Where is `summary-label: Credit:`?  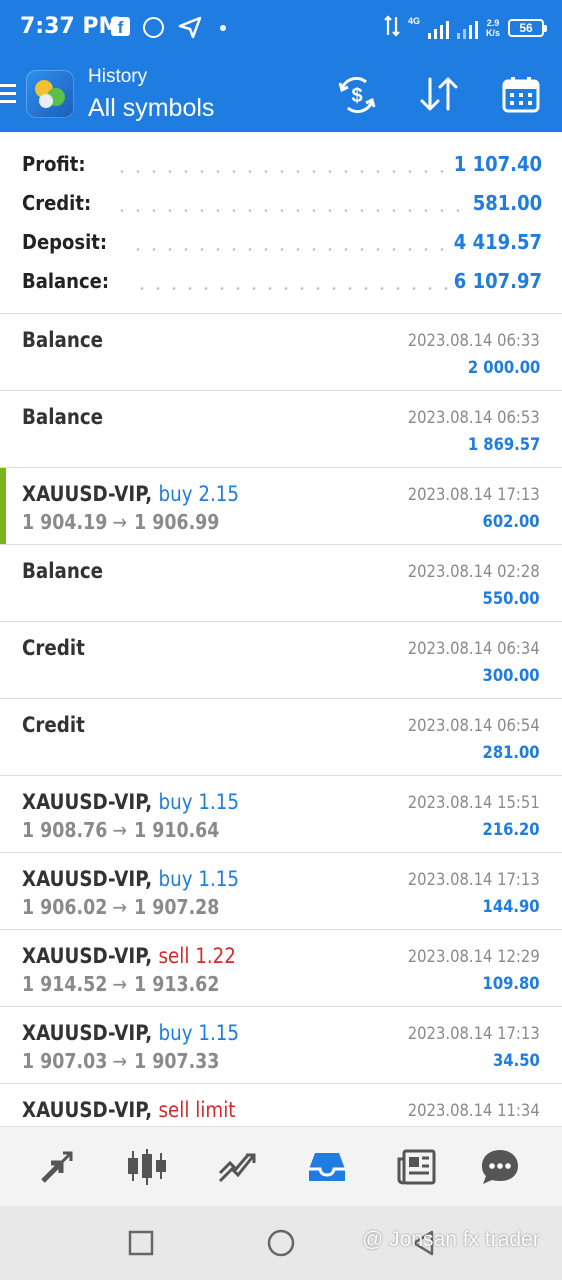 summary-label: Credit: is located at coordinates (57, 203).